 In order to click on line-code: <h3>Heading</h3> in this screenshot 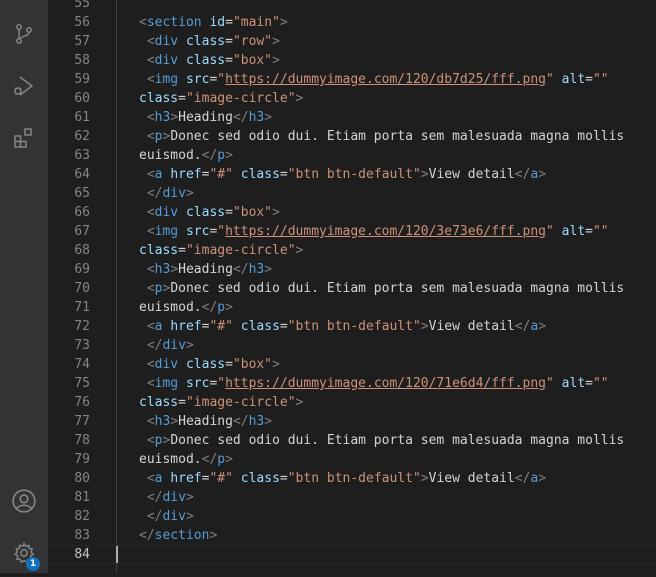, I will do `click(205, 269)`.